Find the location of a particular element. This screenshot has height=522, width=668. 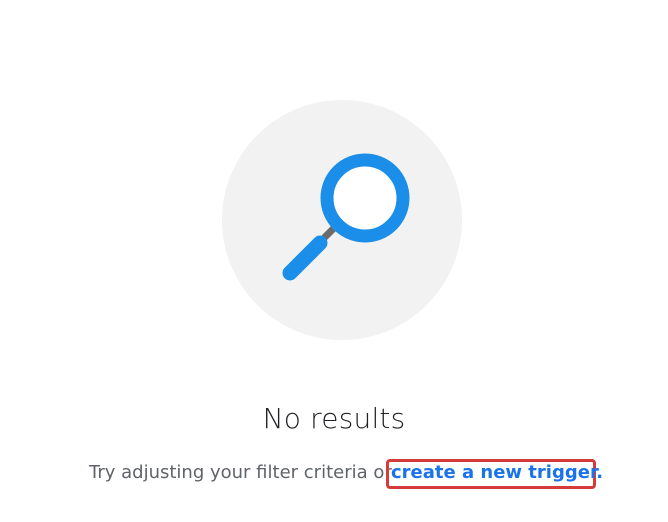

empty-state-title: No results is located at coordinates (334, 418).